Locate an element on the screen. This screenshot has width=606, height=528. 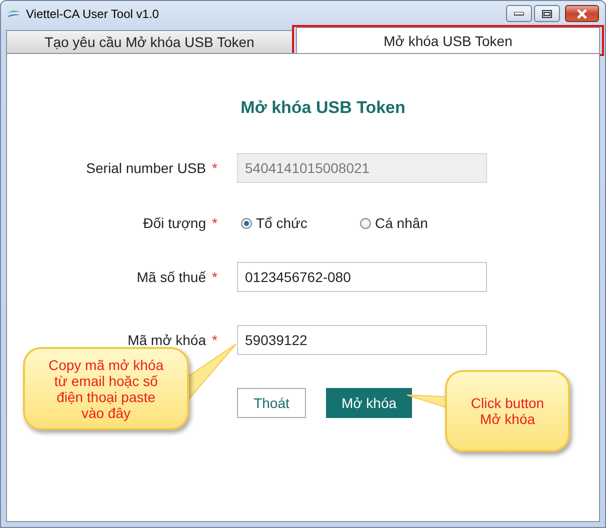
close-icon is located at coordinates (582, 13).